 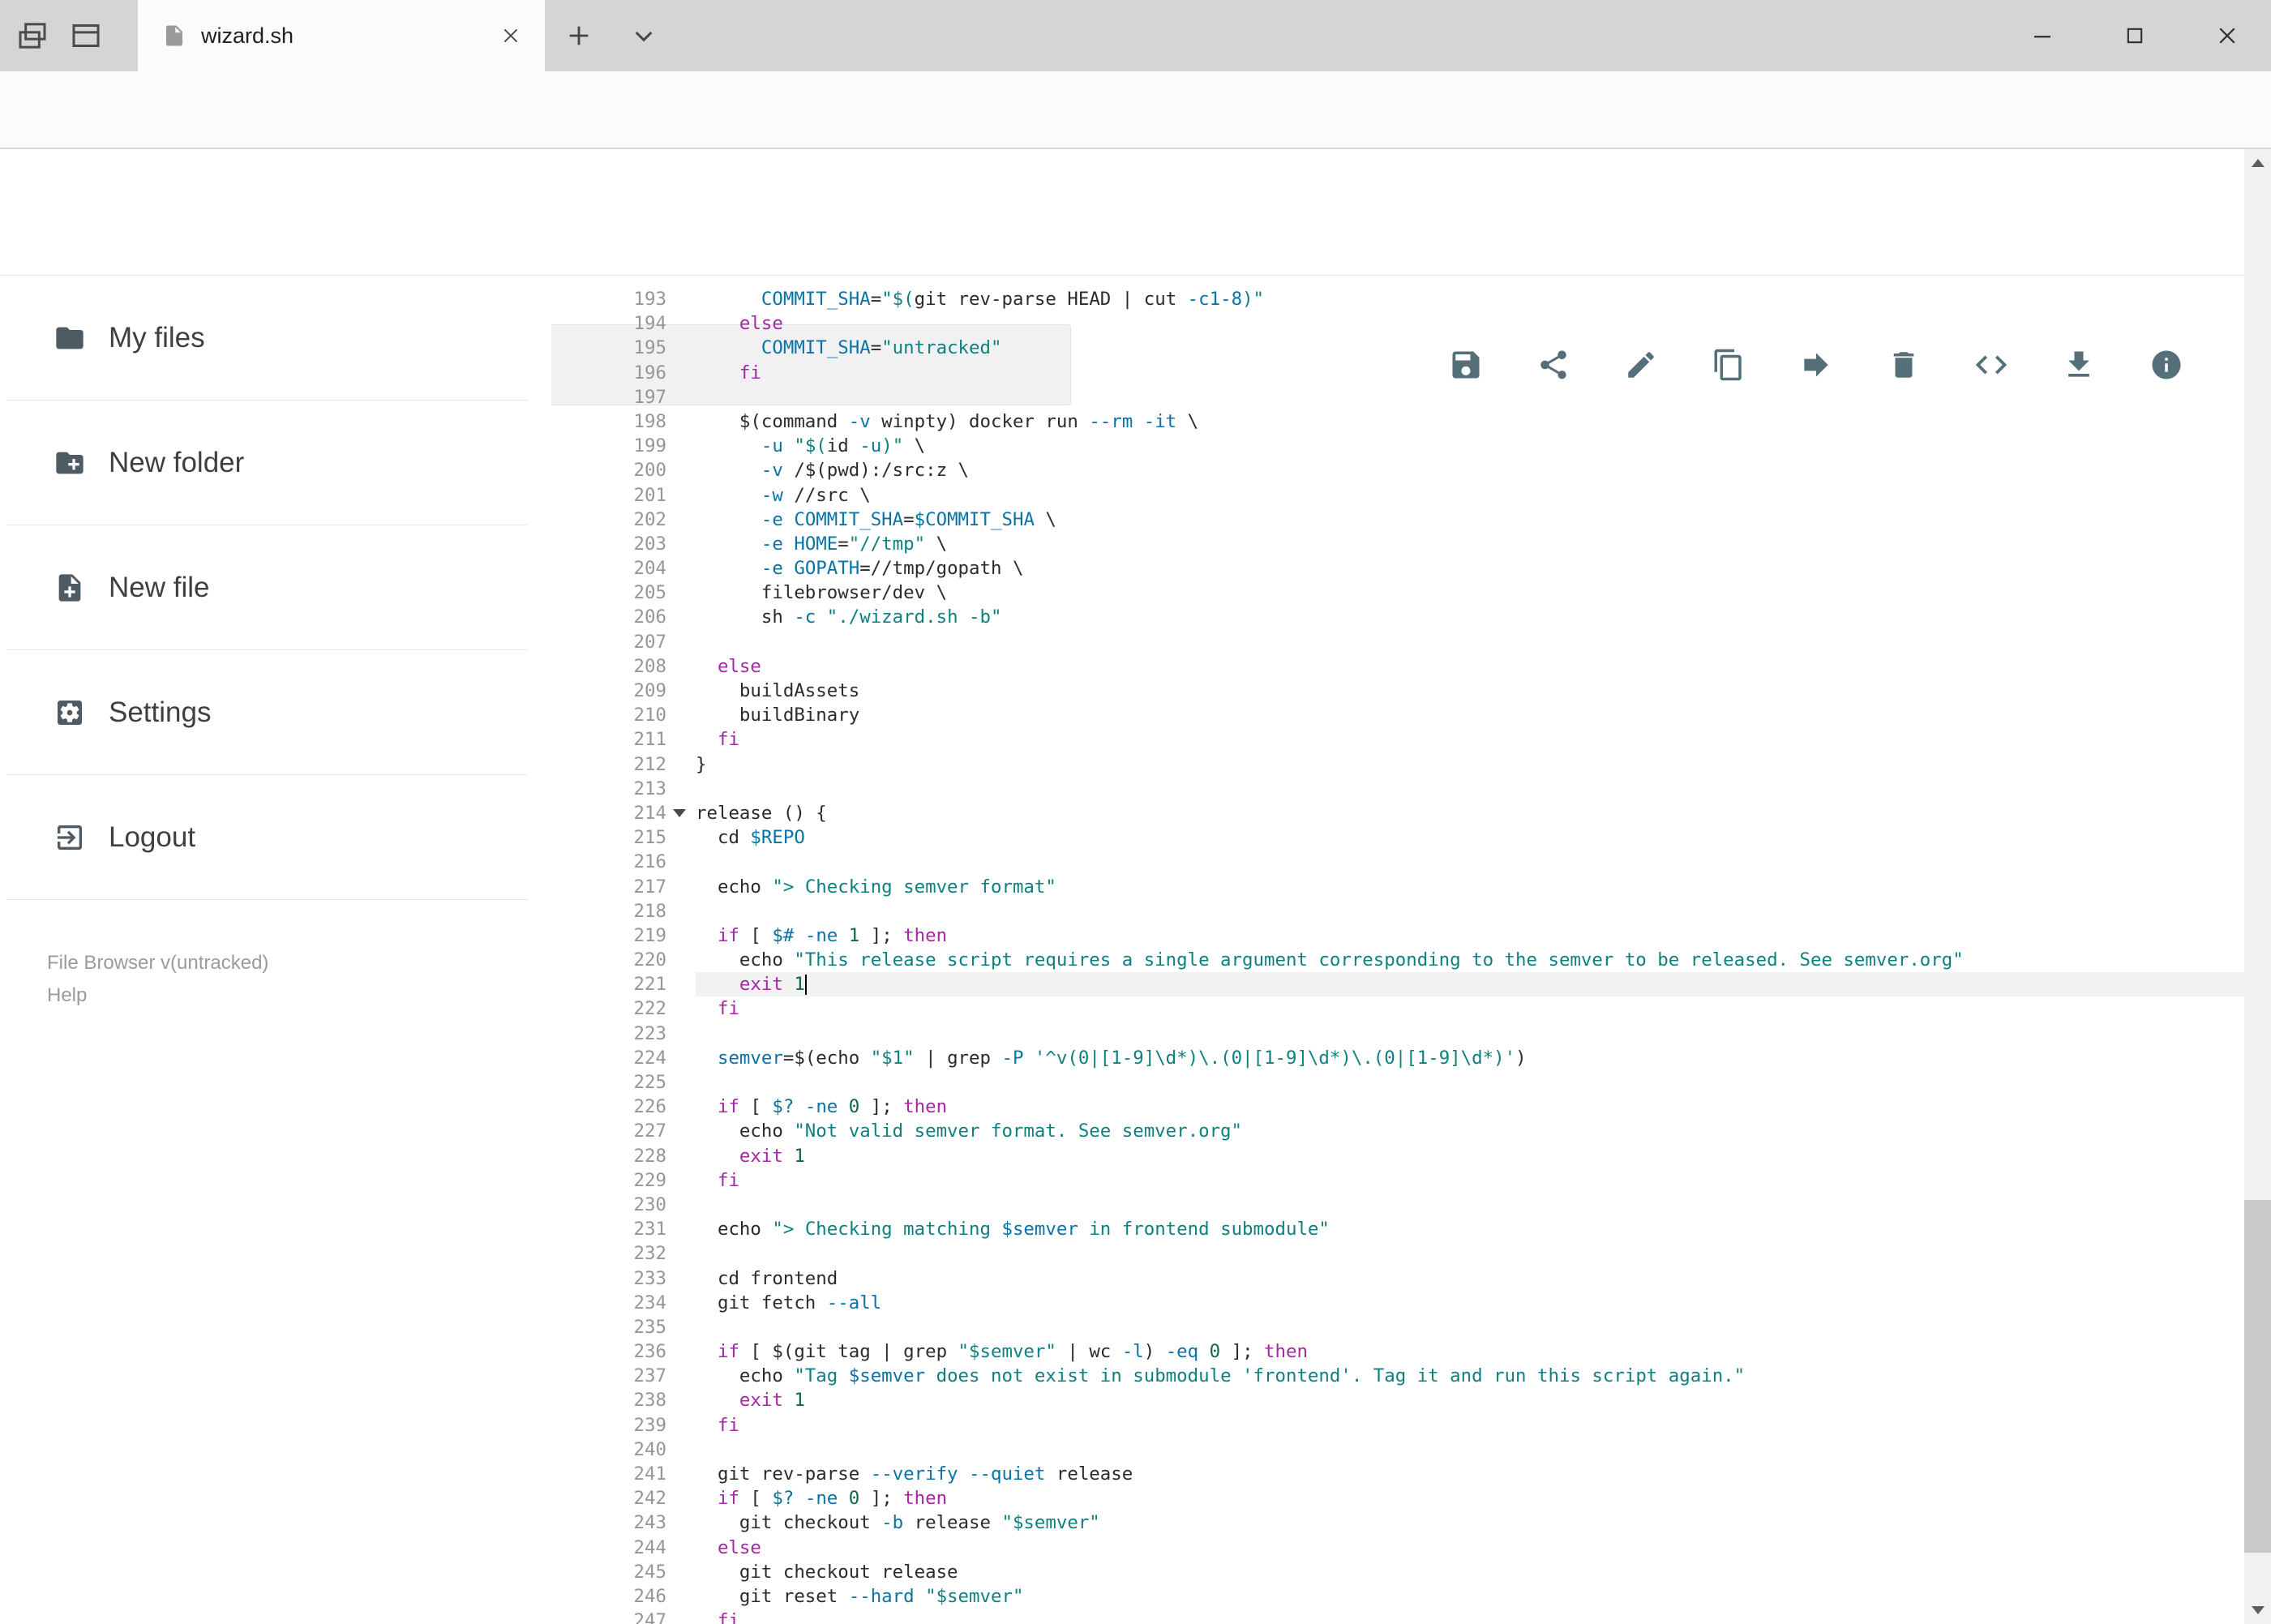 I want to click on sidebar-item-label: My files, so click(x=157, y=338).